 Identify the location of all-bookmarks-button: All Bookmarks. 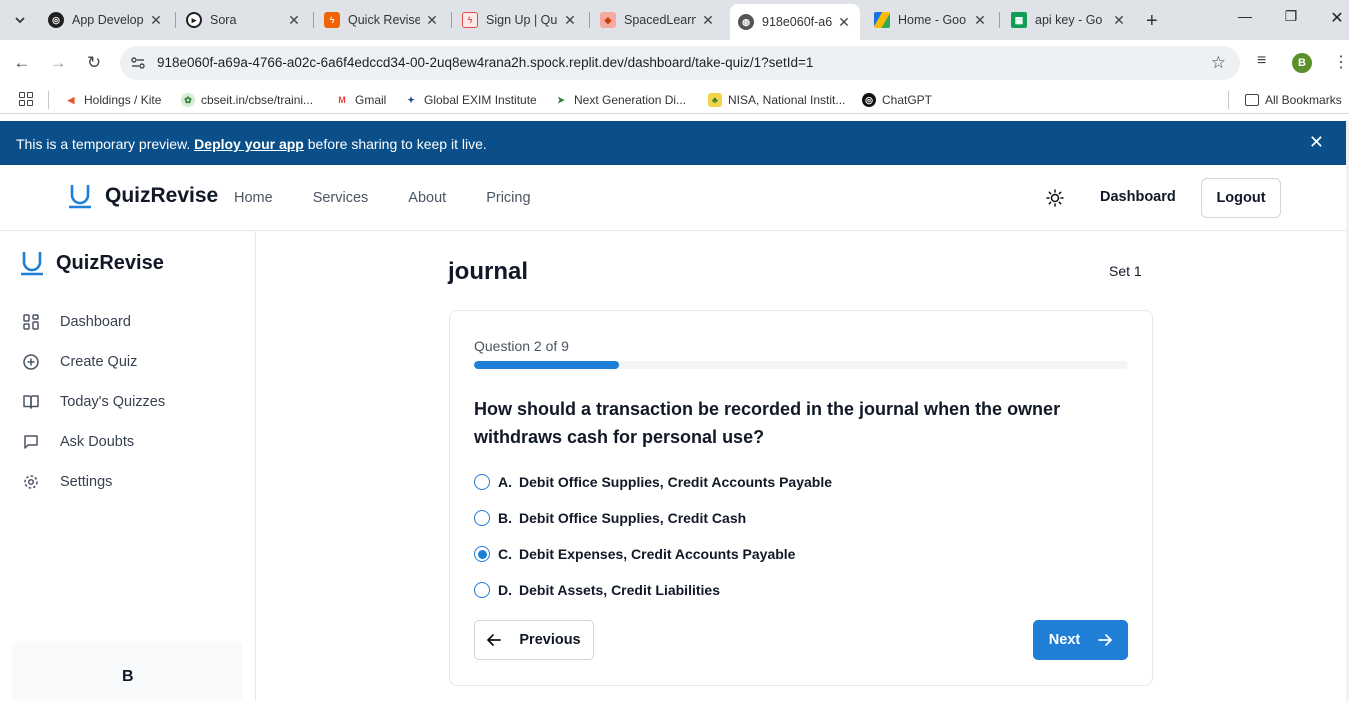
(1293, 100).